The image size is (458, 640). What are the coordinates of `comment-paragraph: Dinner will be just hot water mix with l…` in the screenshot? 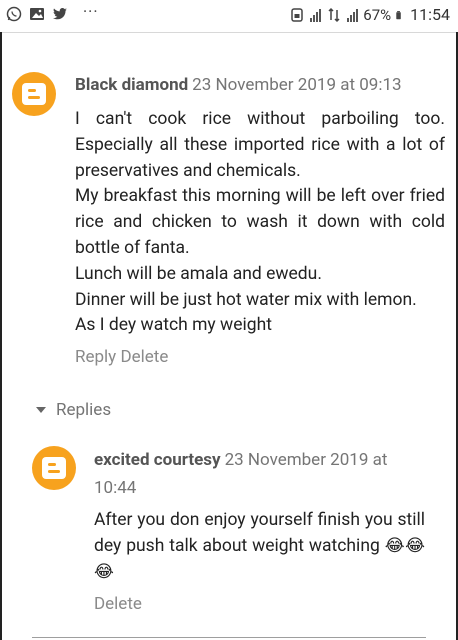 It's located at (246, 299).